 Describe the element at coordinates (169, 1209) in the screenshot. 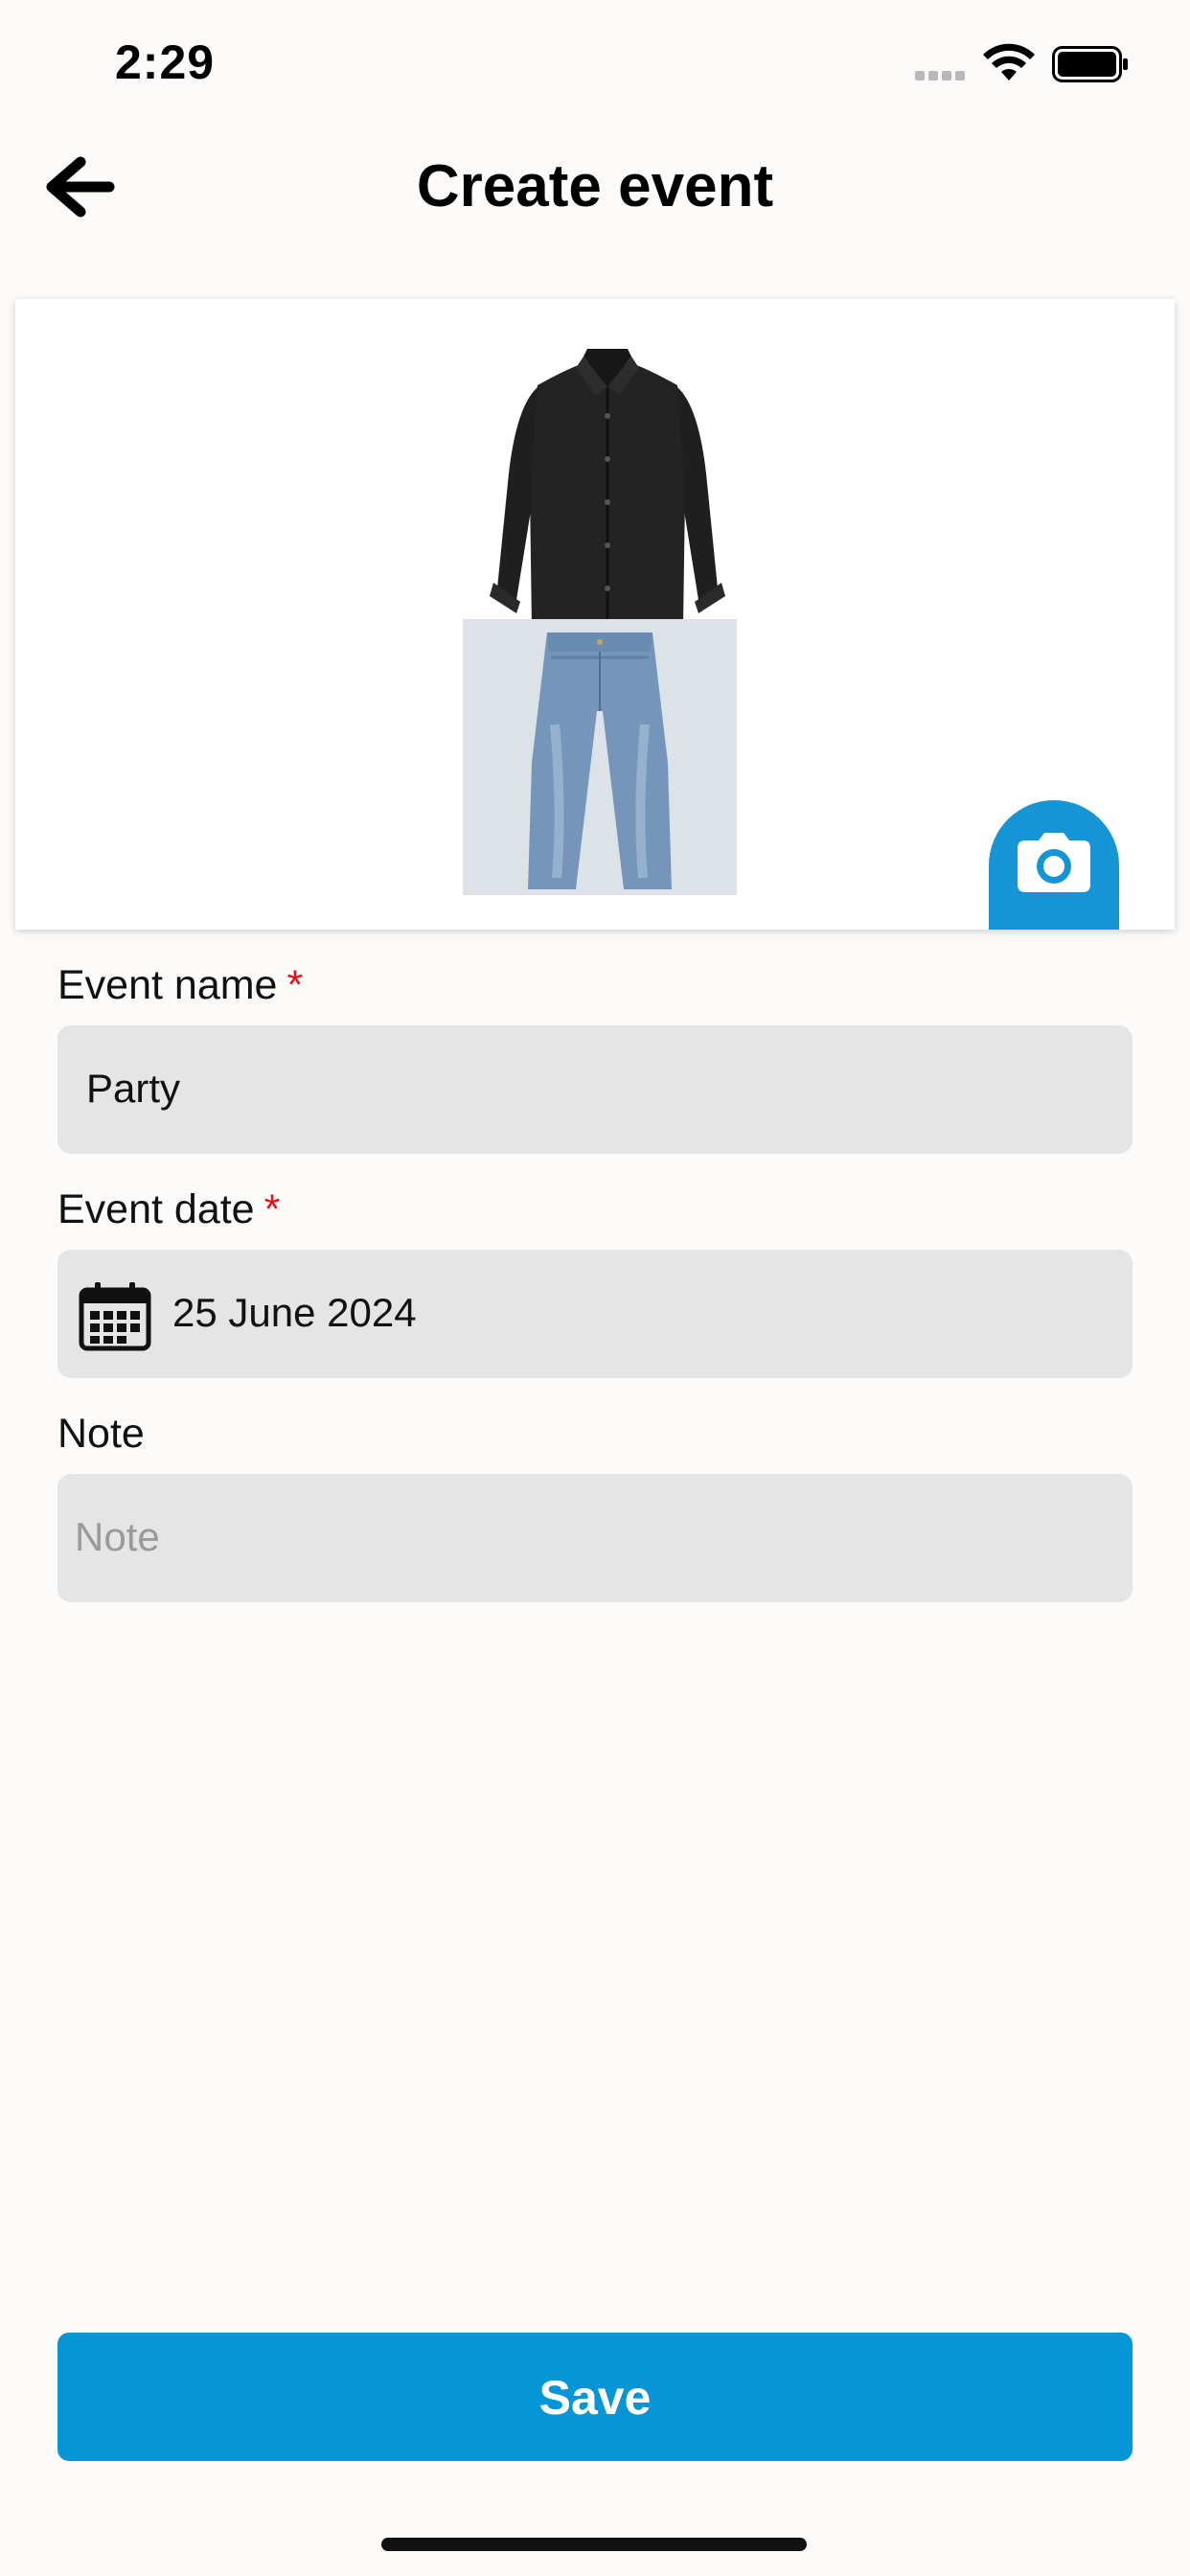

I see `event-date-label: Event date *` at that location.